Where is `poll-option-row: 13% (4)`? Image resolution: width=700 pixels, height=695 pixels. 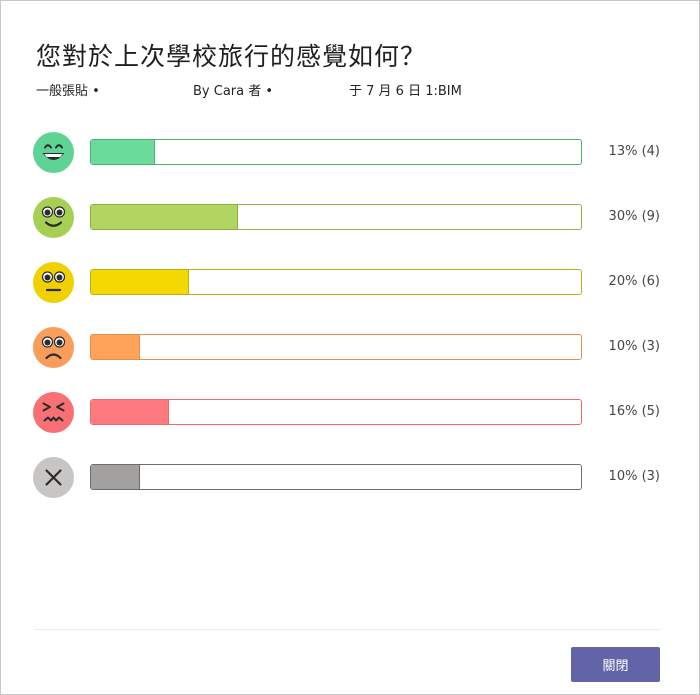 poll-option-row: 13% (4) is located at coordinates (350, 152).